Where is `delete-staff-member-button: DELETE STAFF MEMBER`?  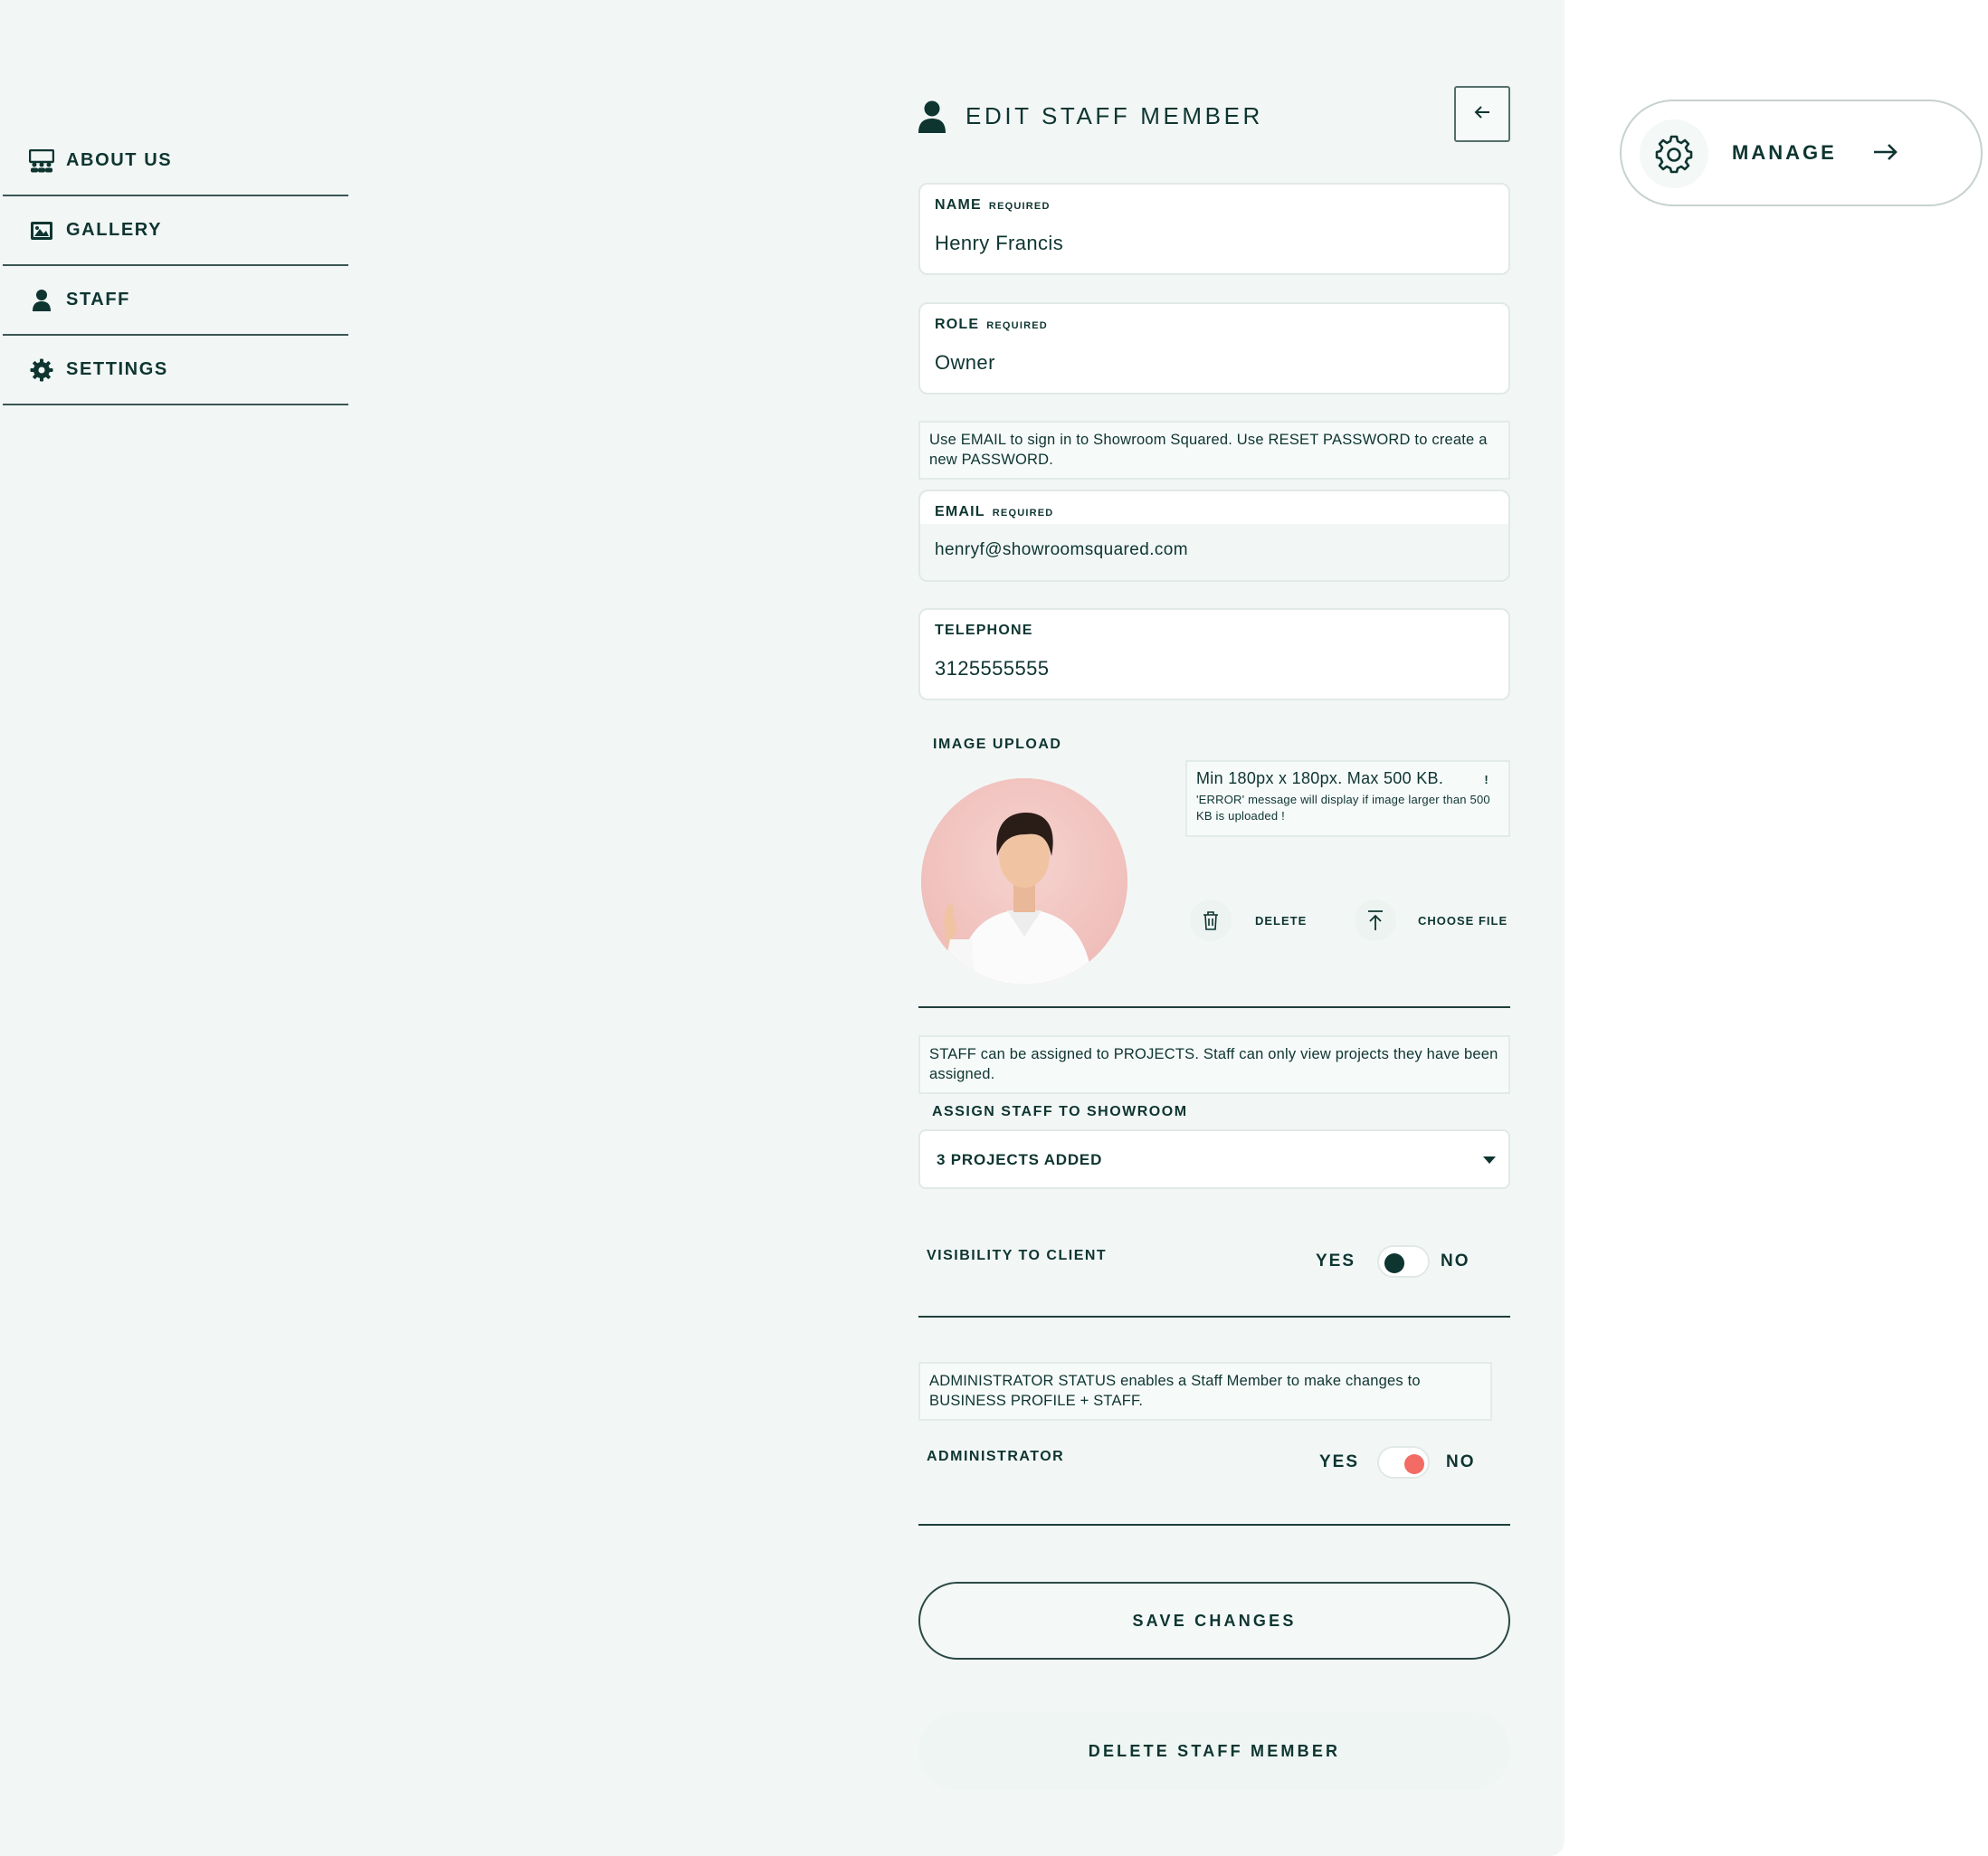 delete-staff-member-button: DELETE STAFF MEMBER is located at coordinates (1214, 1751).